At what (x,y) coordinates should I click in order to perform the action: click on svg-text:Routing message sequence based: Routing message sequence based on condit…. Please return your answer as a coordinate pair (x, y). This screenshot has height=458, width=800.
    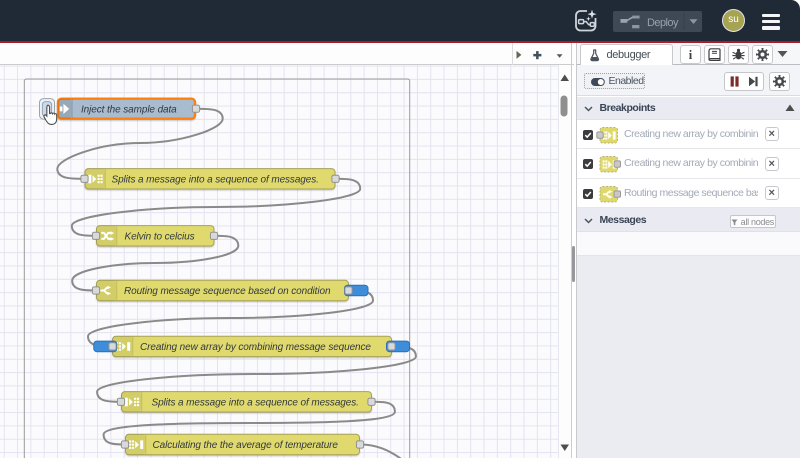
    Looking at the image, I should click on (227, 291).